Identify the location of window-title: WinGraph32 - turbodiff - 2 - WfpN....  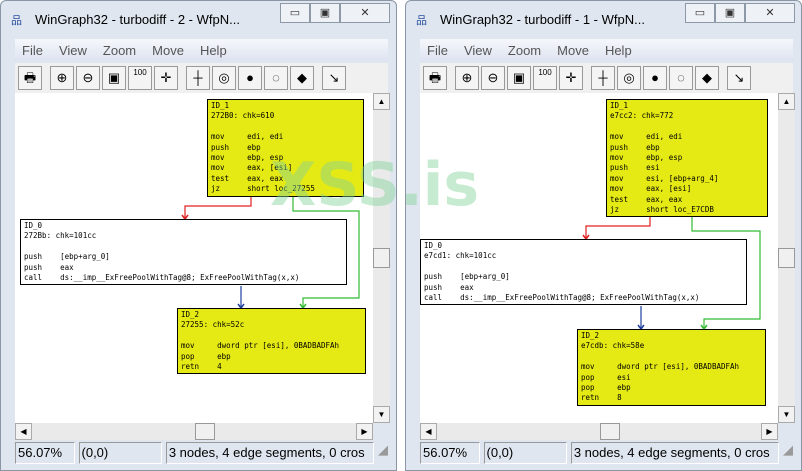
(137, 19).